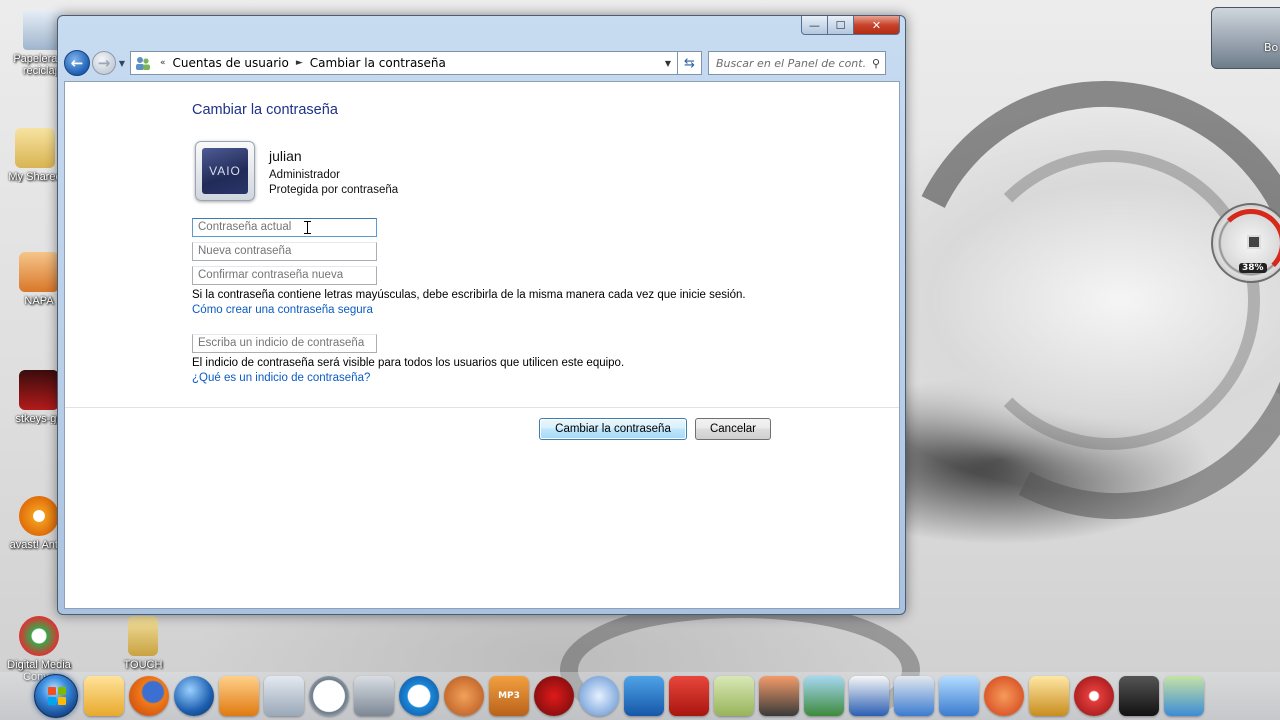 The image size is (1280, 720). I want to click on desktop-icon-label: NAPA, so click(39, 301).